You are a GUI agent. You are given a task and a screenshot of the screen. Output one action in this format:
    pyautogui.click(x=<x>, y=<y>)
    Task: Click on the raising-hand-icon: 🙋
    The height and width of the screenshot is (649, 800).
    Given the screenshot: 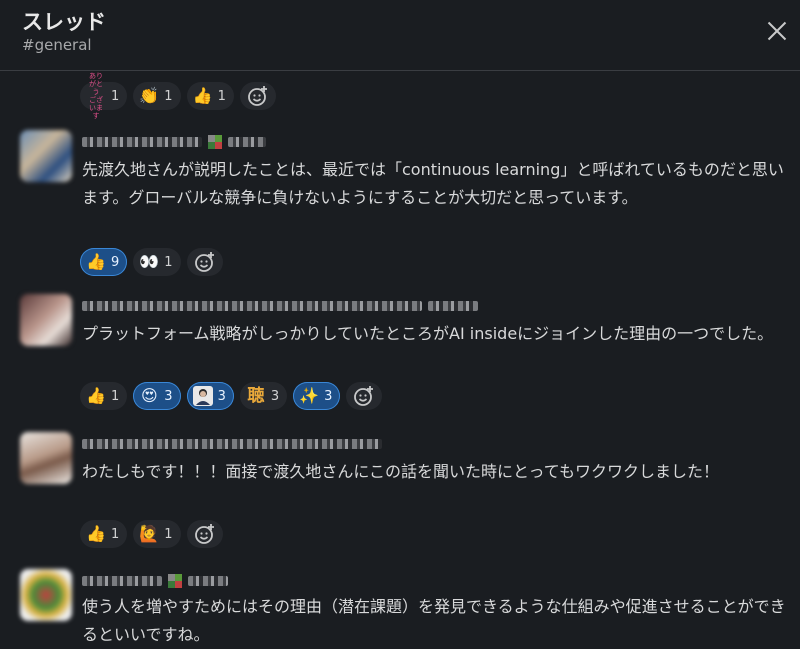 What is the action you would take?
    pyautogui.click(x=149, y=533)
    